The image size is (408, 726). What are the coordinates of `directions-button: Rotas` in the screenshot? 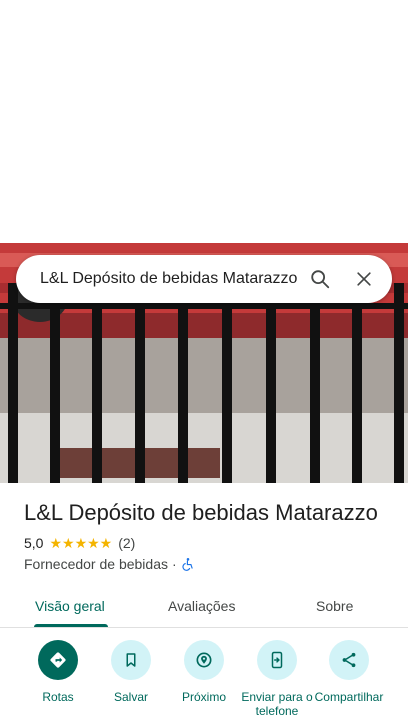 It's located at (58, 672).